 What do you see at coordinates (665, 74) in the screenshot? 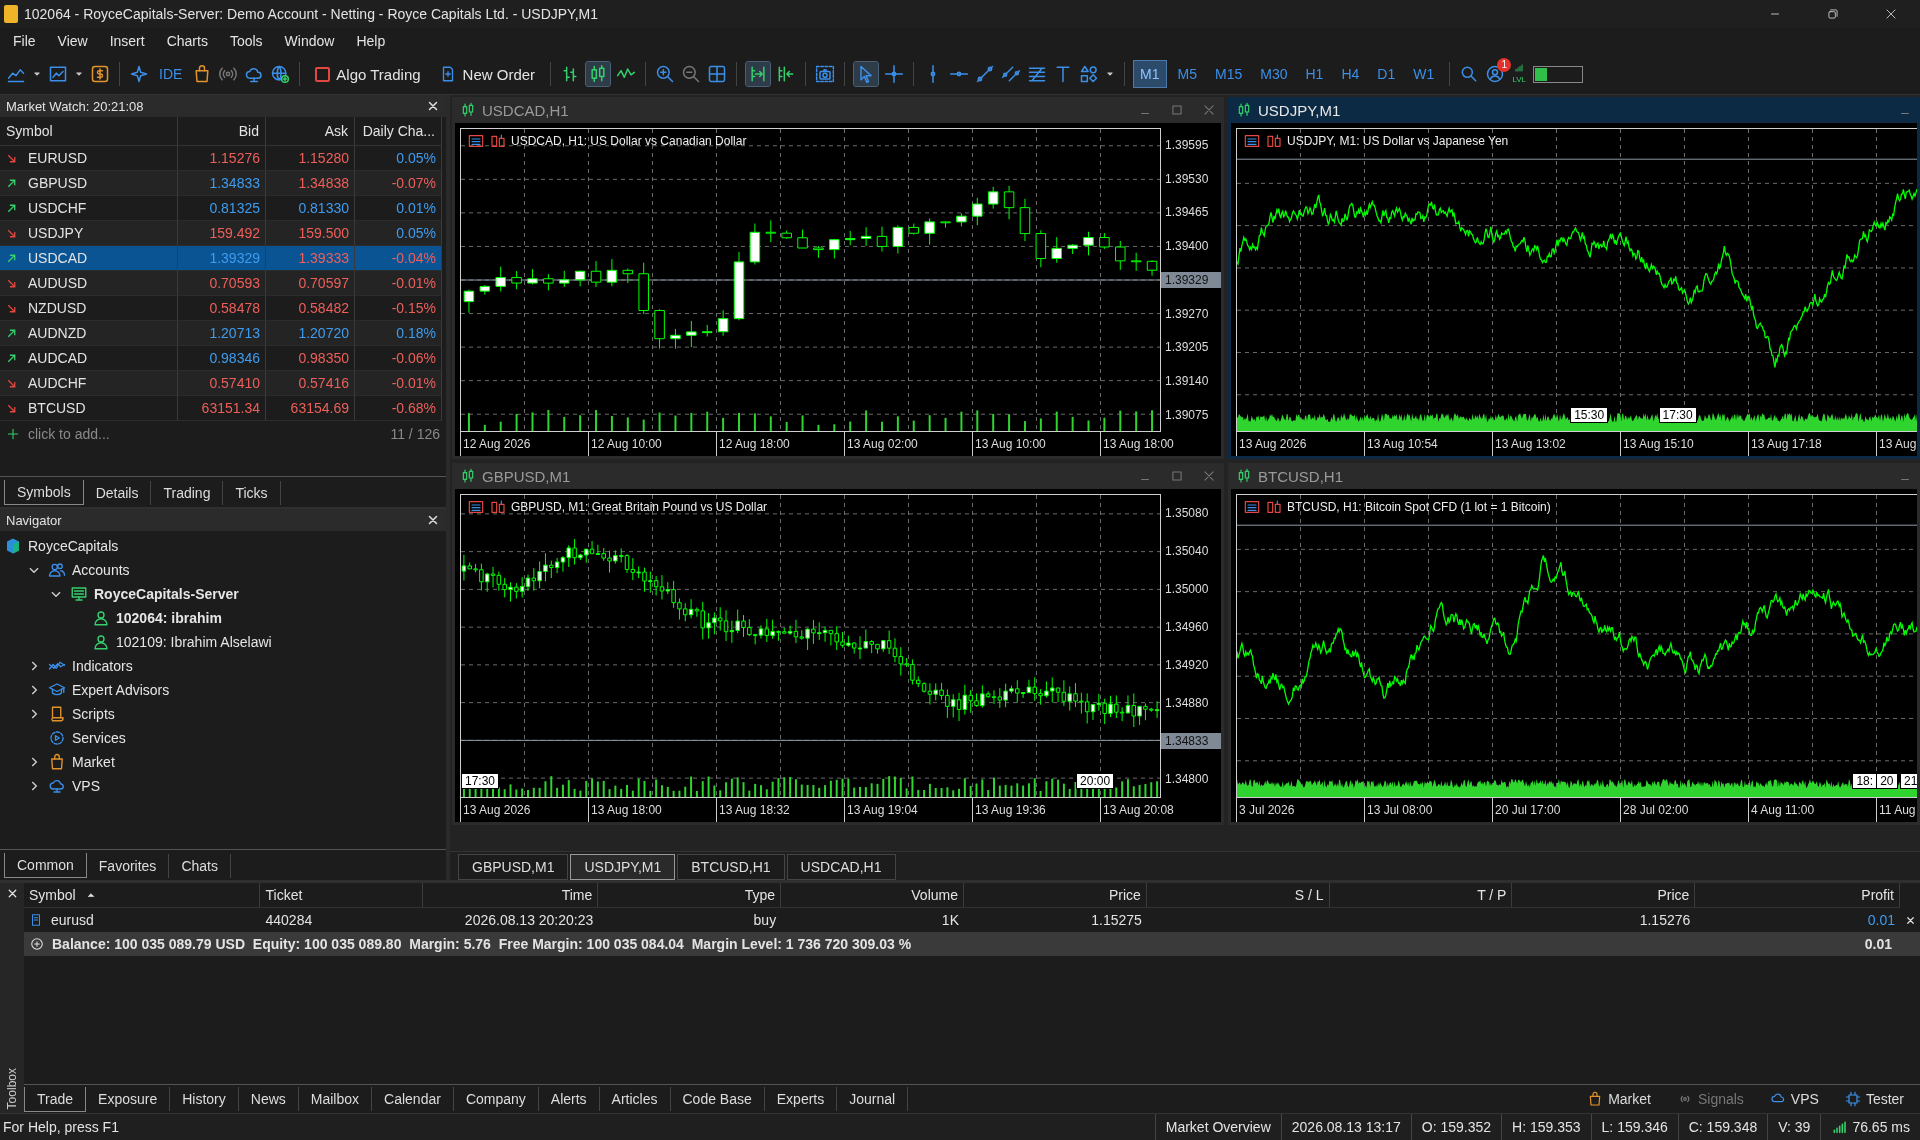
I see `zoom-in-icon` at bounding box center [665, 74].